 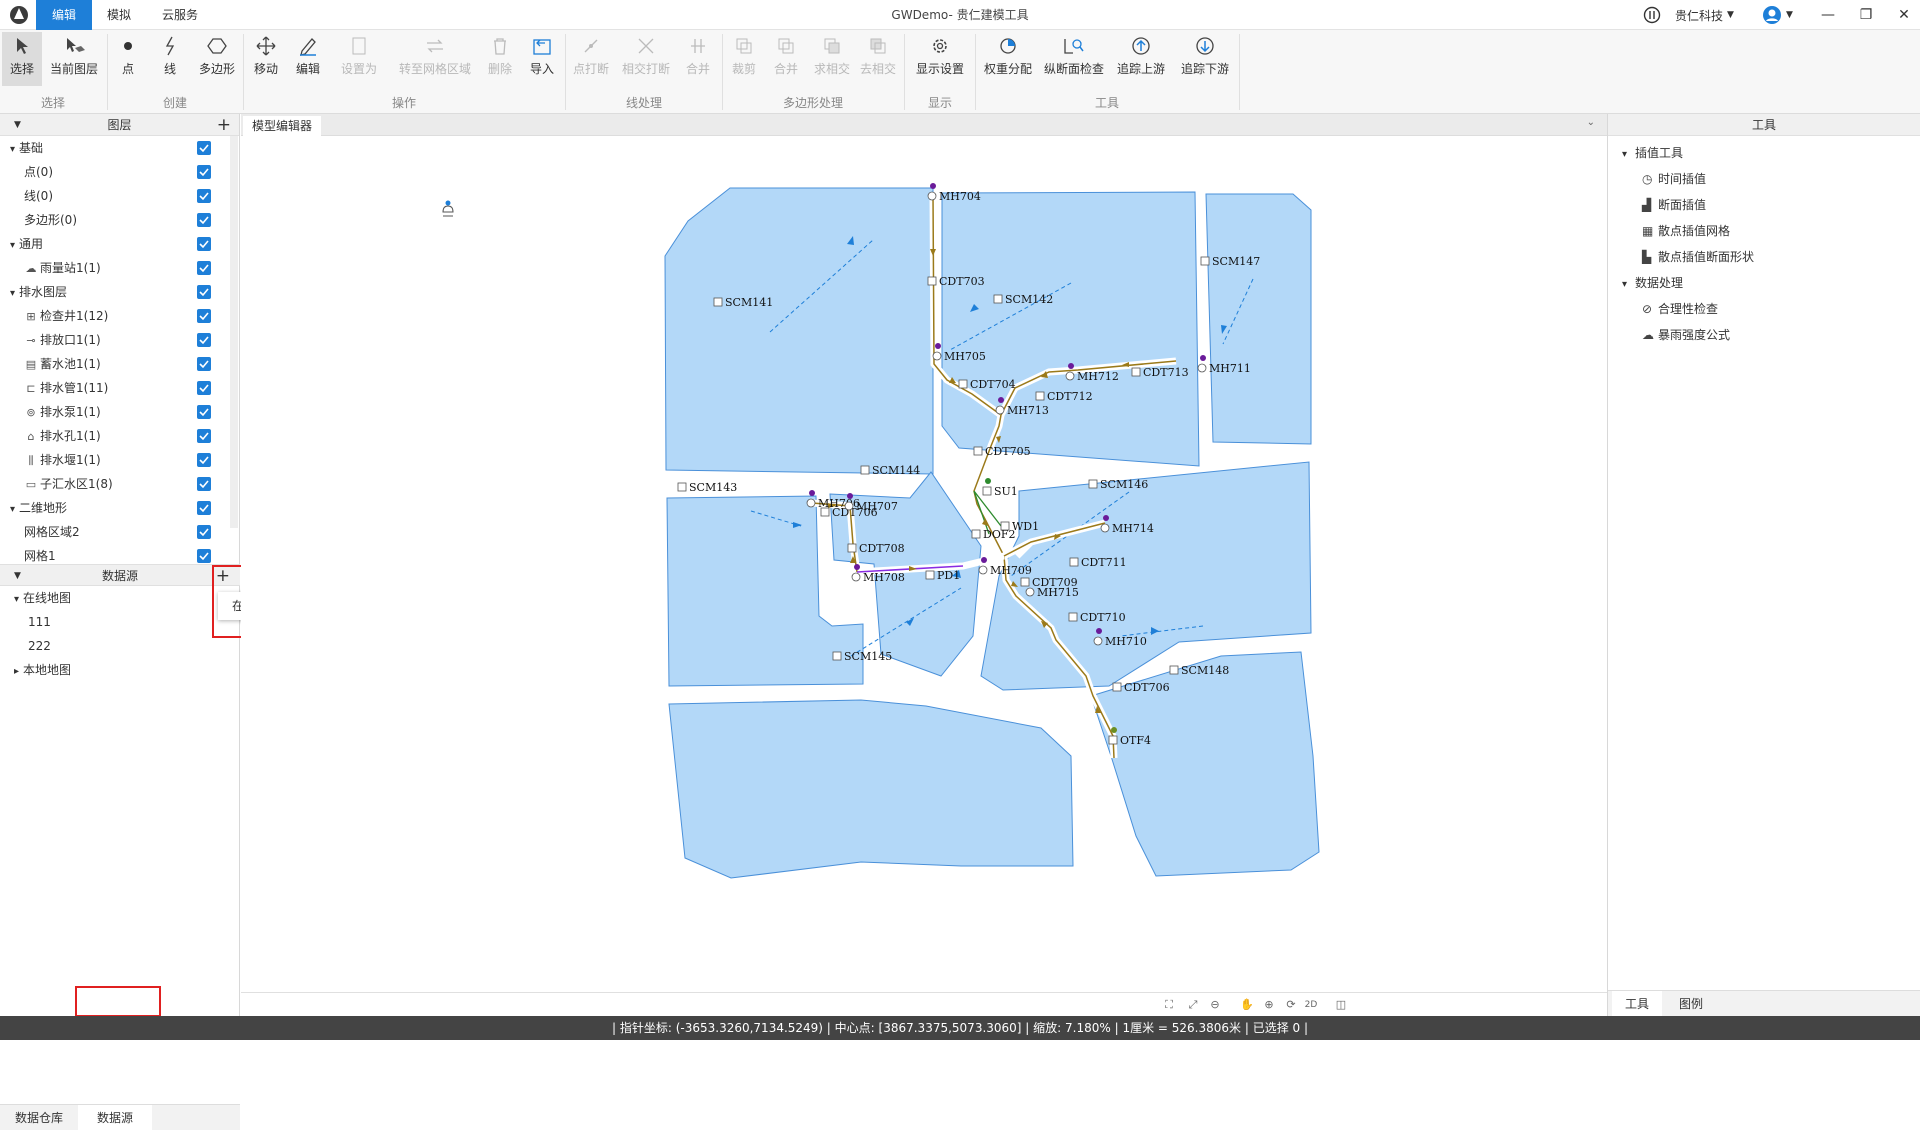 I want to click on layer-row: ⊚ 排水泵1(1), so click(x=115, y=412).